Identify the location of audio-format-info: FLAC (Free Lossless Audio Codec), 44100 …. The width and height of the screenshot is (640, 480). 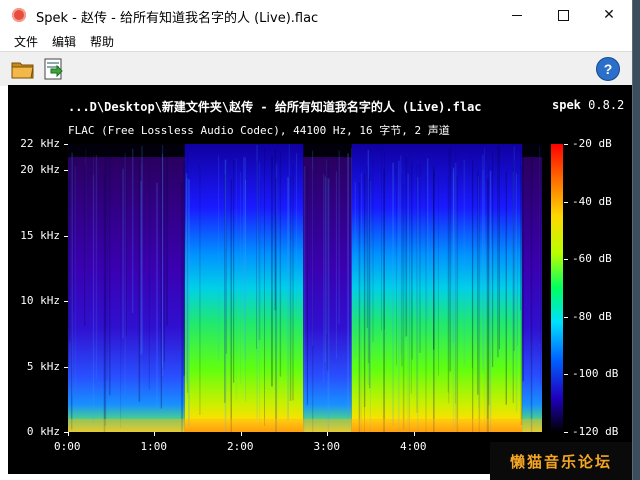
(259, 130).